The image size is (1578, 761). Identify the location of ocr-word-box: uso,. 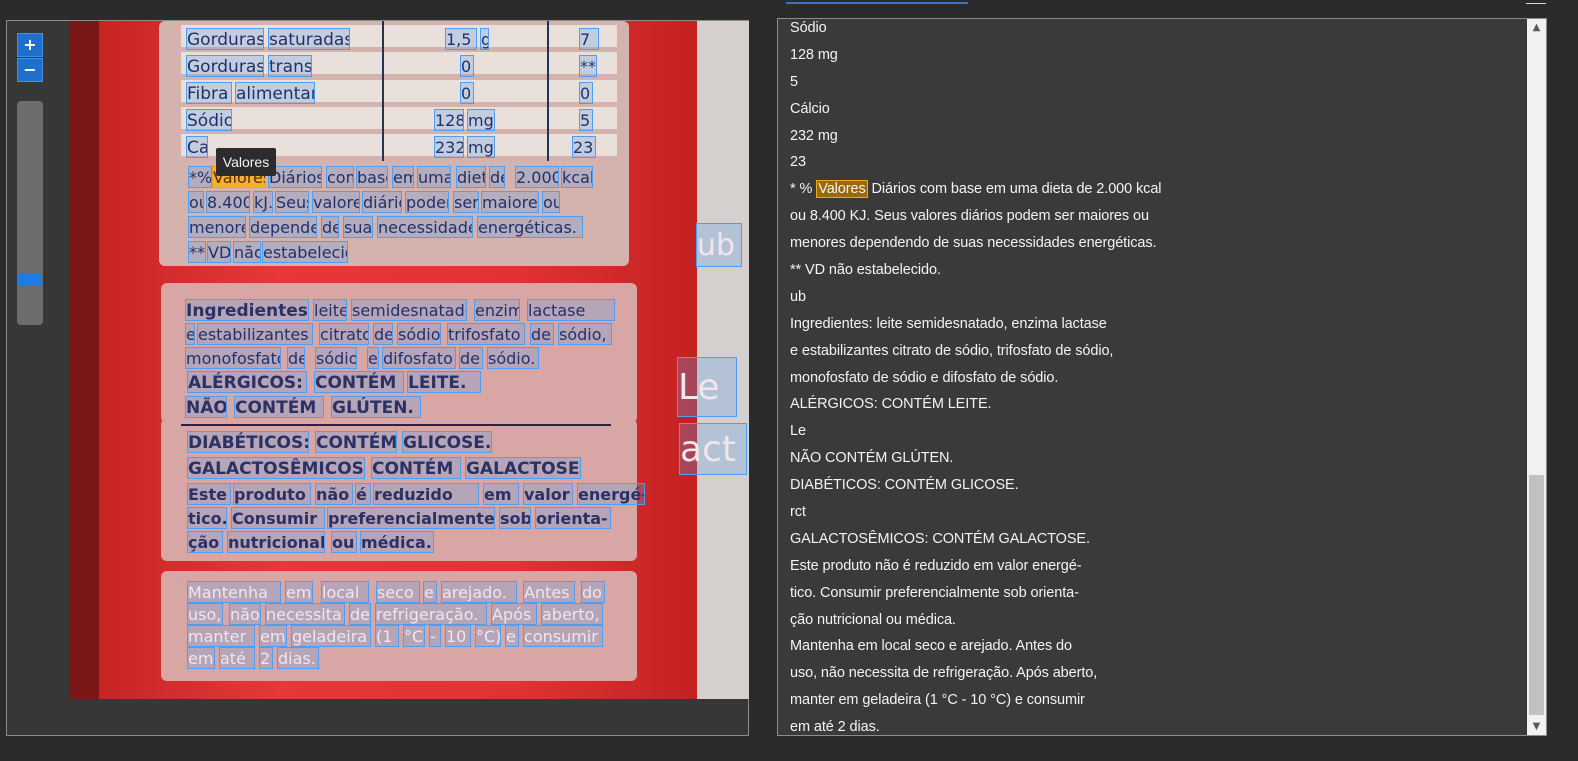
(205, 614).